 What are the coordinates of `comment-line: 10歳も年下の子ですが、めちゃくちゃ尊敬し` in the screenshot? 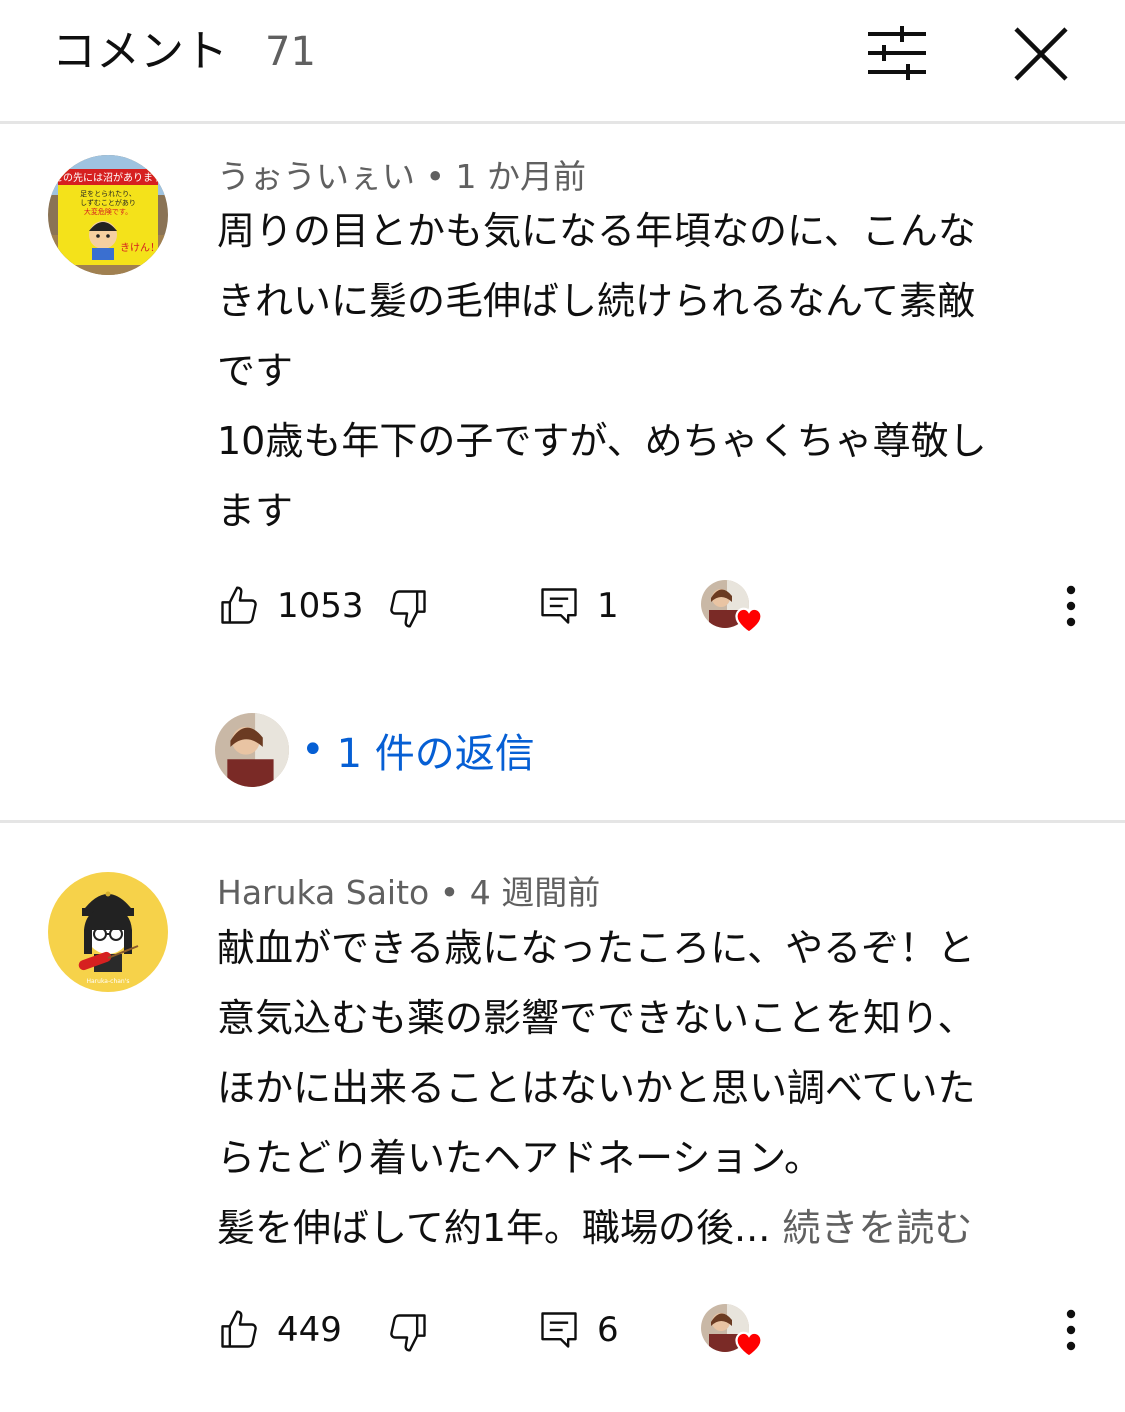 It's located at (602, 441).